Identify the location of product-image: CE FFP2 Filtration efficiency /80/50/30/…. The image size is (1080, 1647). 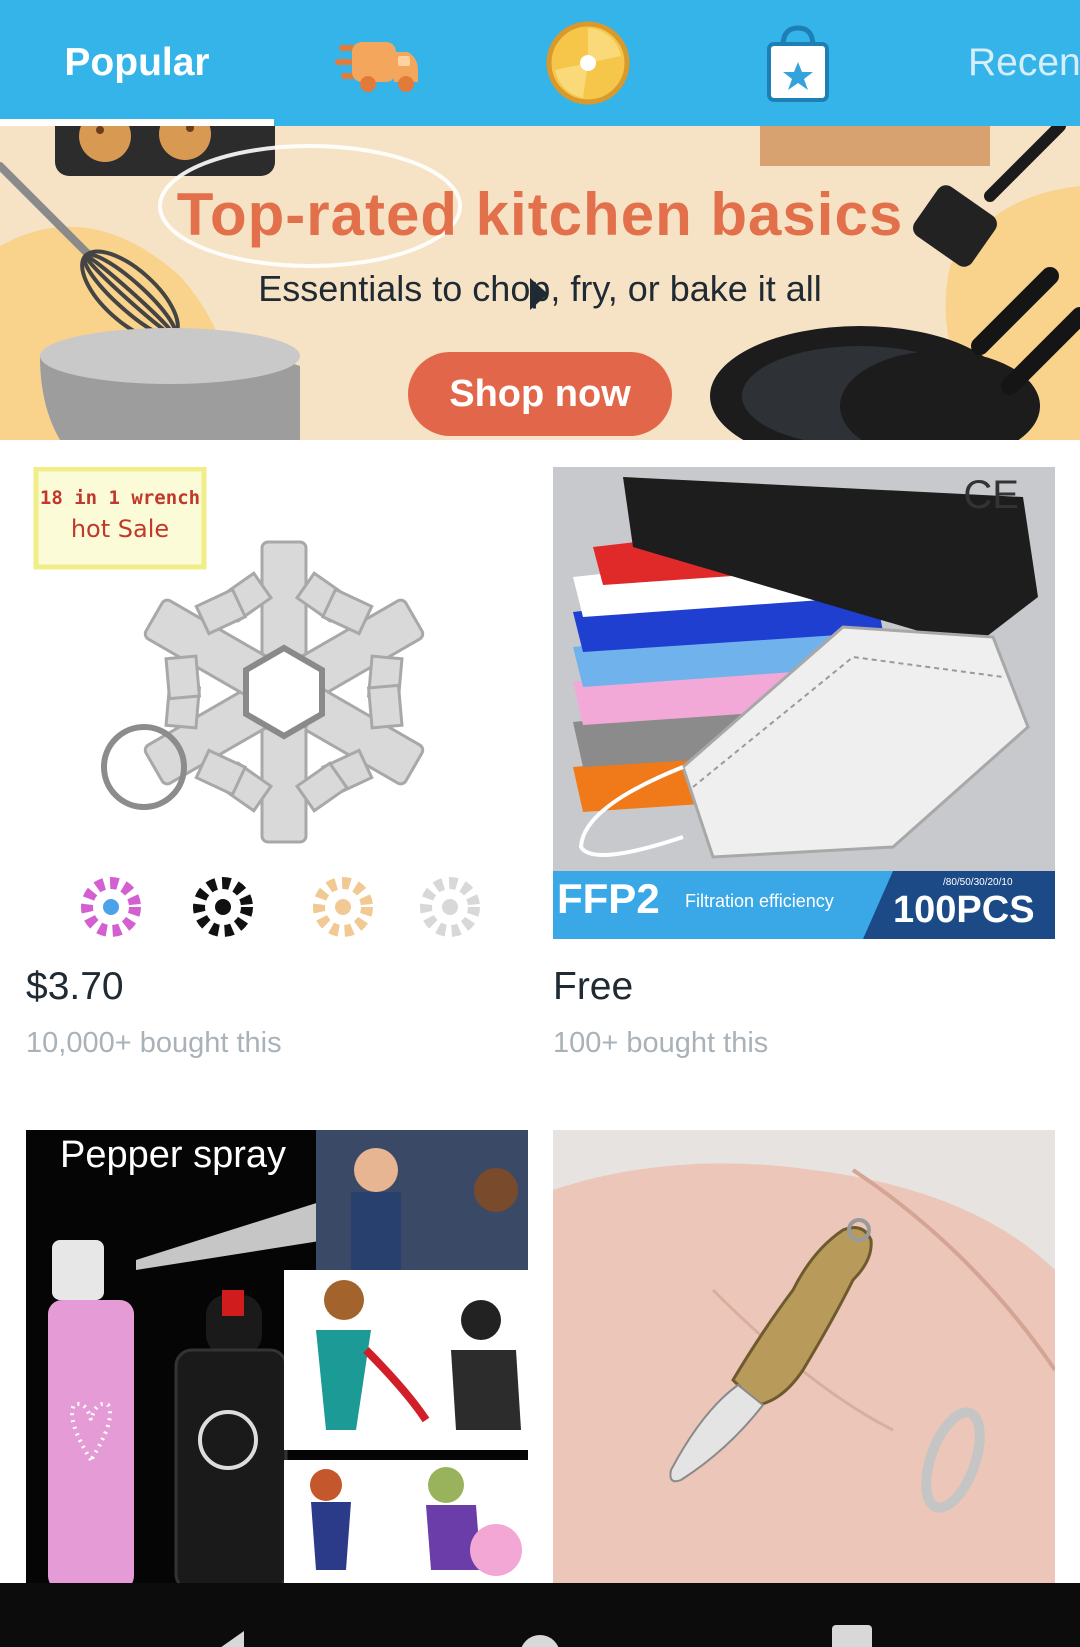
(804, 703).